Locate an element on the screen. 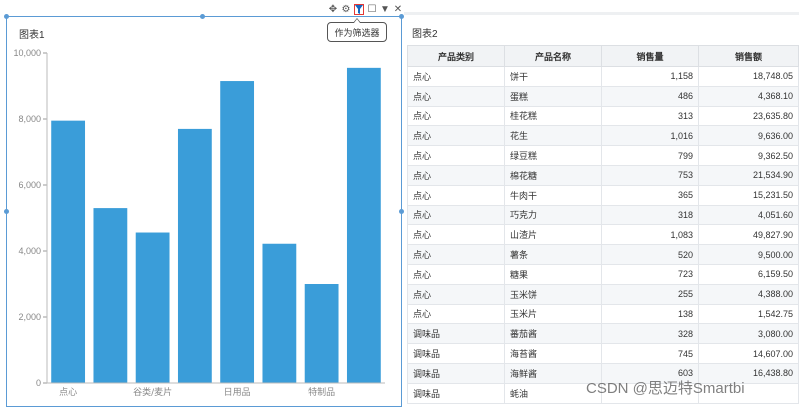  column-header: 销售额 is located at coordinates (748, 56).